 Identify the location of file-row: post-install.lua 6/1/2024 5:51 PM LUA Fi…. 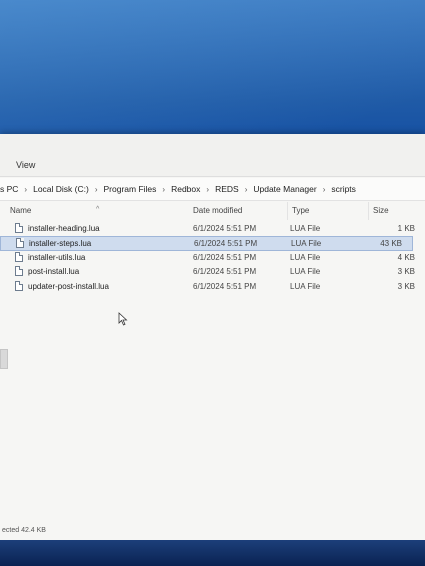
(212, 272).